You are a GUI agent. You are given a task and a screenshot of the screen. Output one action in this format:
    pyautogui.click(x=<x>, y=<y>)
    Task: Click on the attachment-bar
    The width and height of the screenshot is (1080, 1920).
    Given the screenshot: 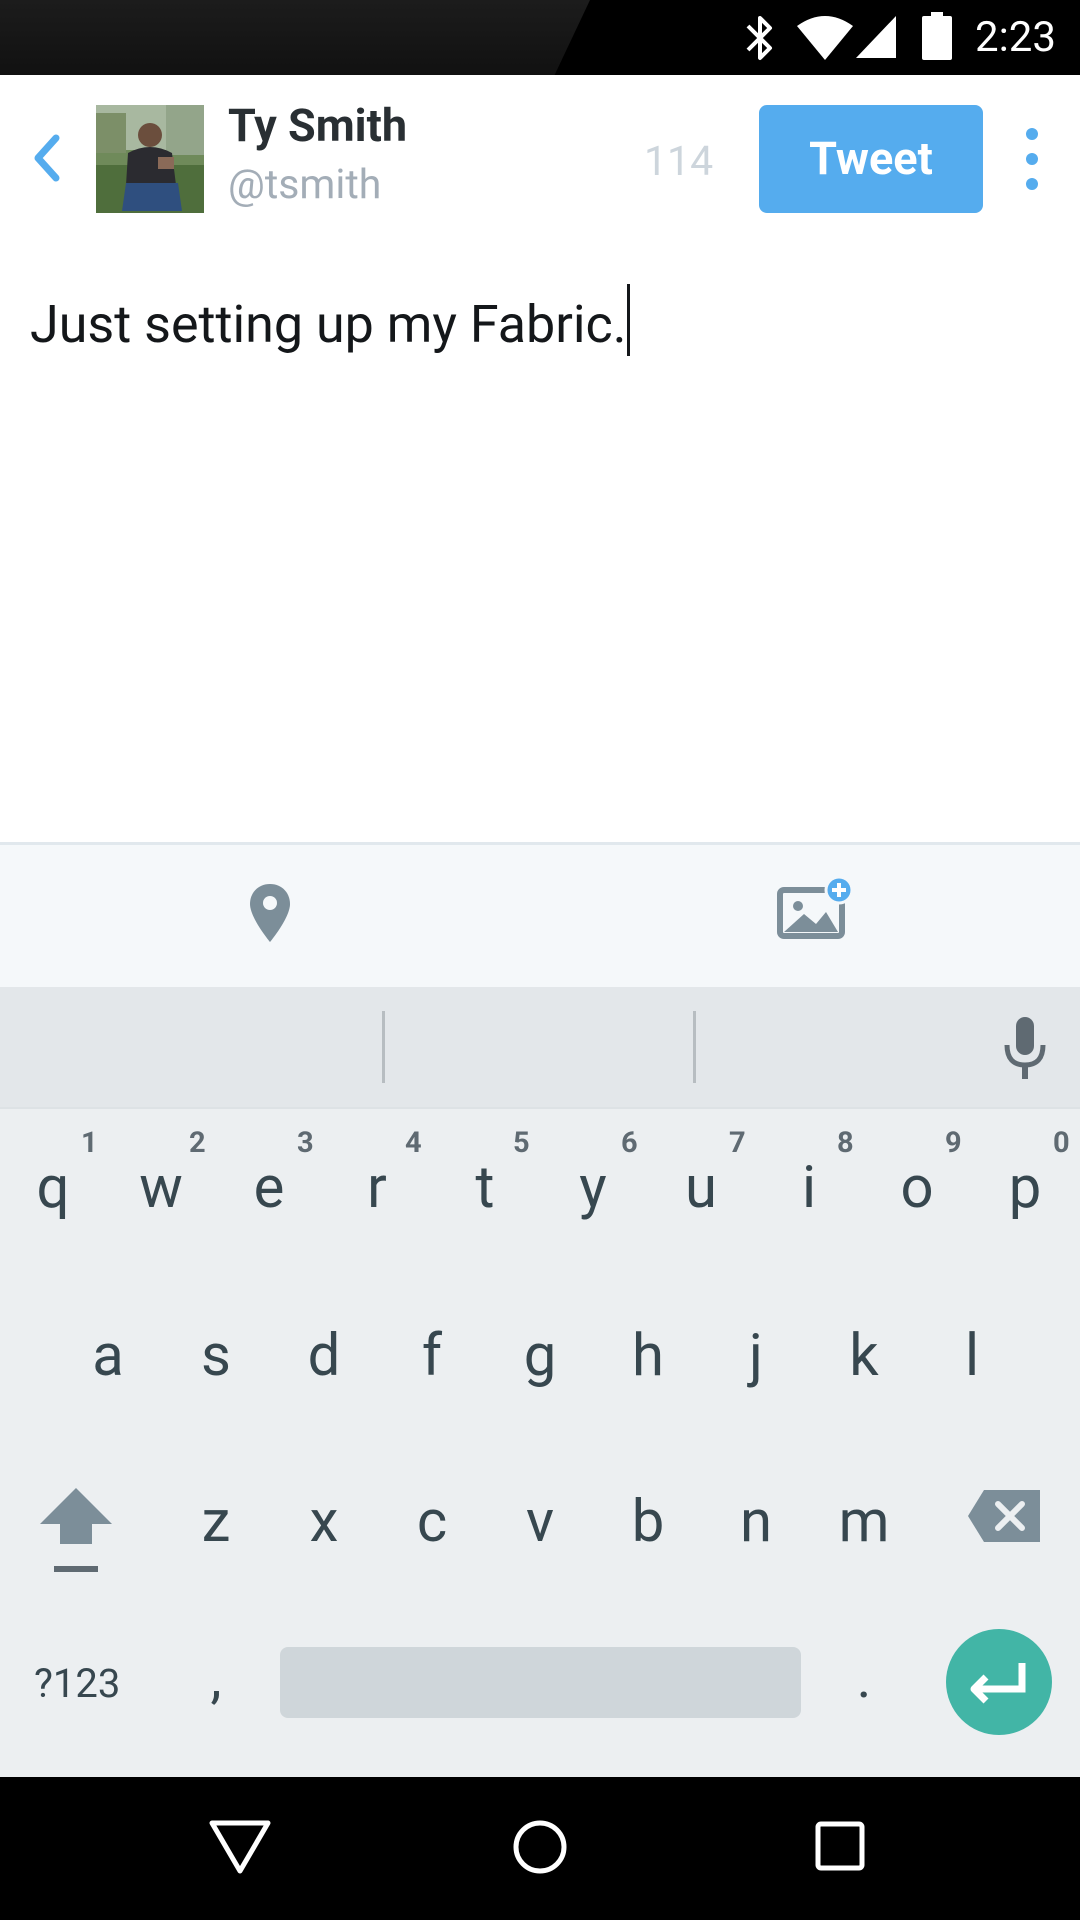 What is the action you would take?
    pyautogui.click(x=540, y=914)
    